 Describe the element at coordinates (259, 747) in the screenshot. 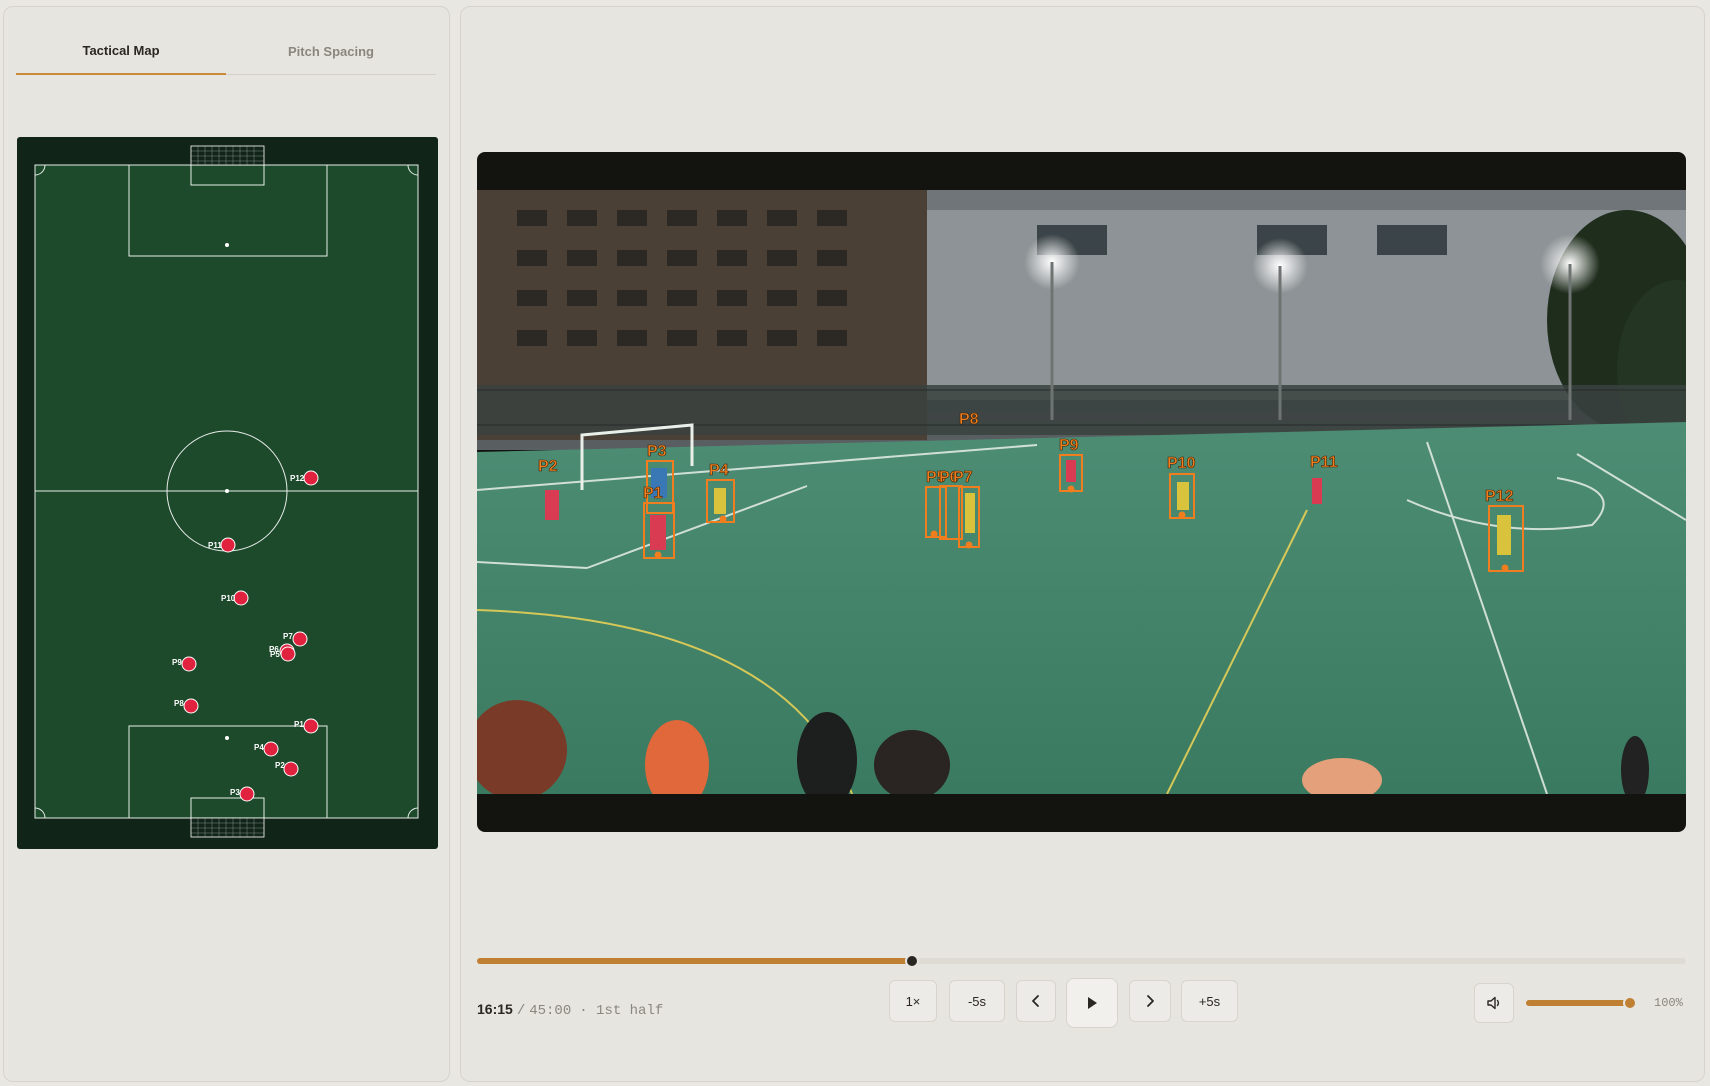

I see `svg-text: P4` at that location.